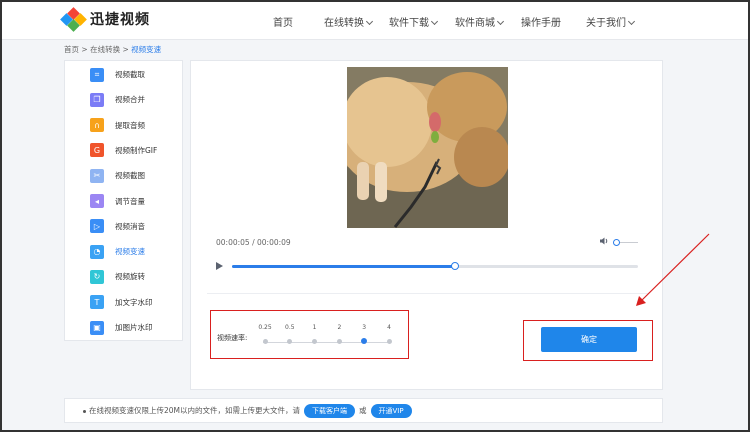 The width and height of the screenshot is (750, 432). I want to click on open-vip-button: 开通VIP, so click(391, 410).